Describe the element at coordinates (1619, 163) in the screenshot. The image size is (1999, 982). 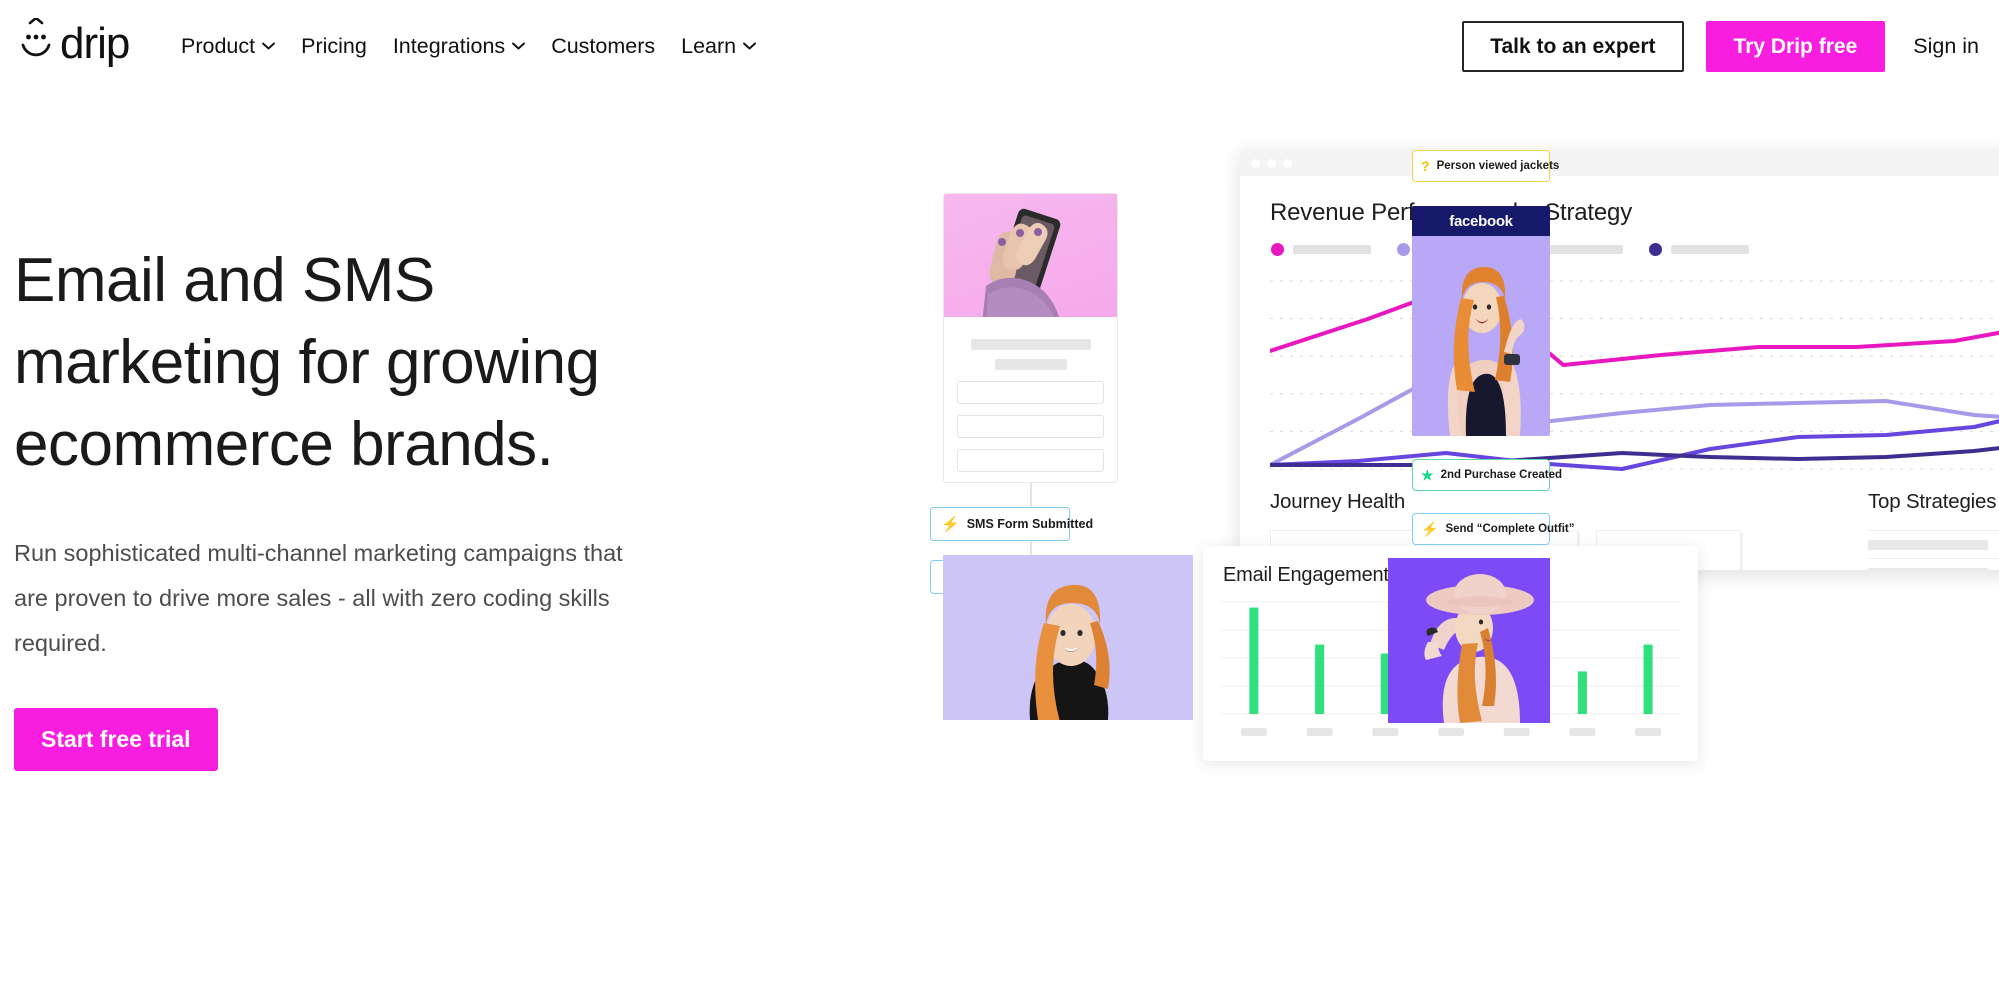
I see `window-chrome` at that location.